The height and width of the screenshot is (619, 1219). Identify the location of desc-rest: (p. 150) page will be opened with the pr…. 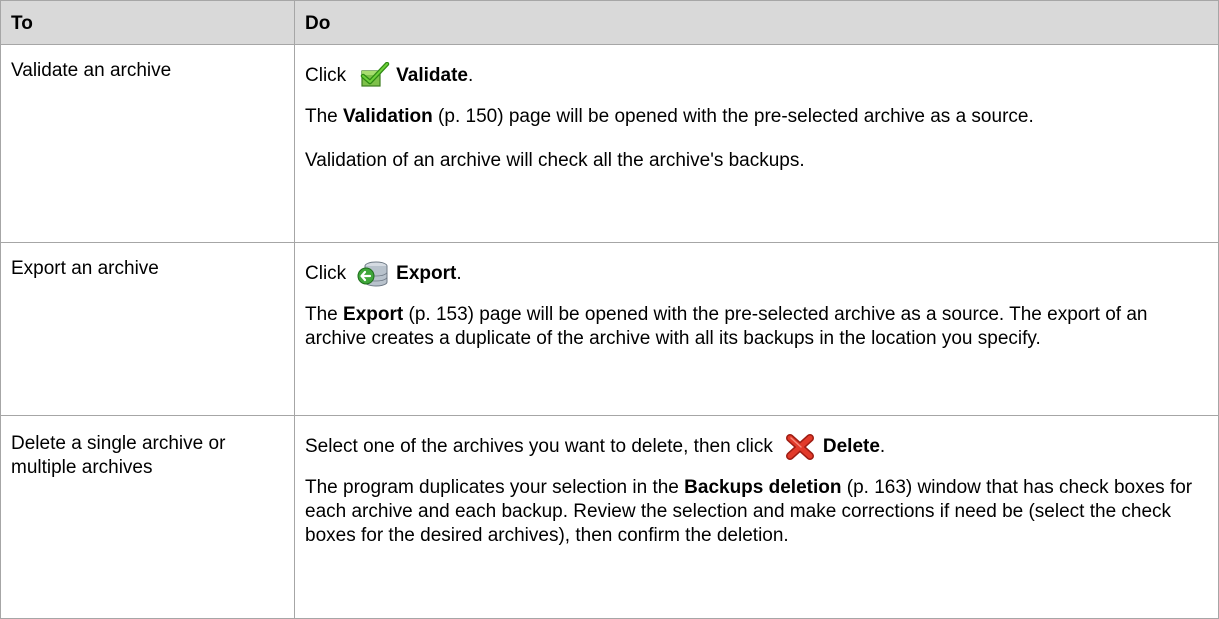
(733, 116).